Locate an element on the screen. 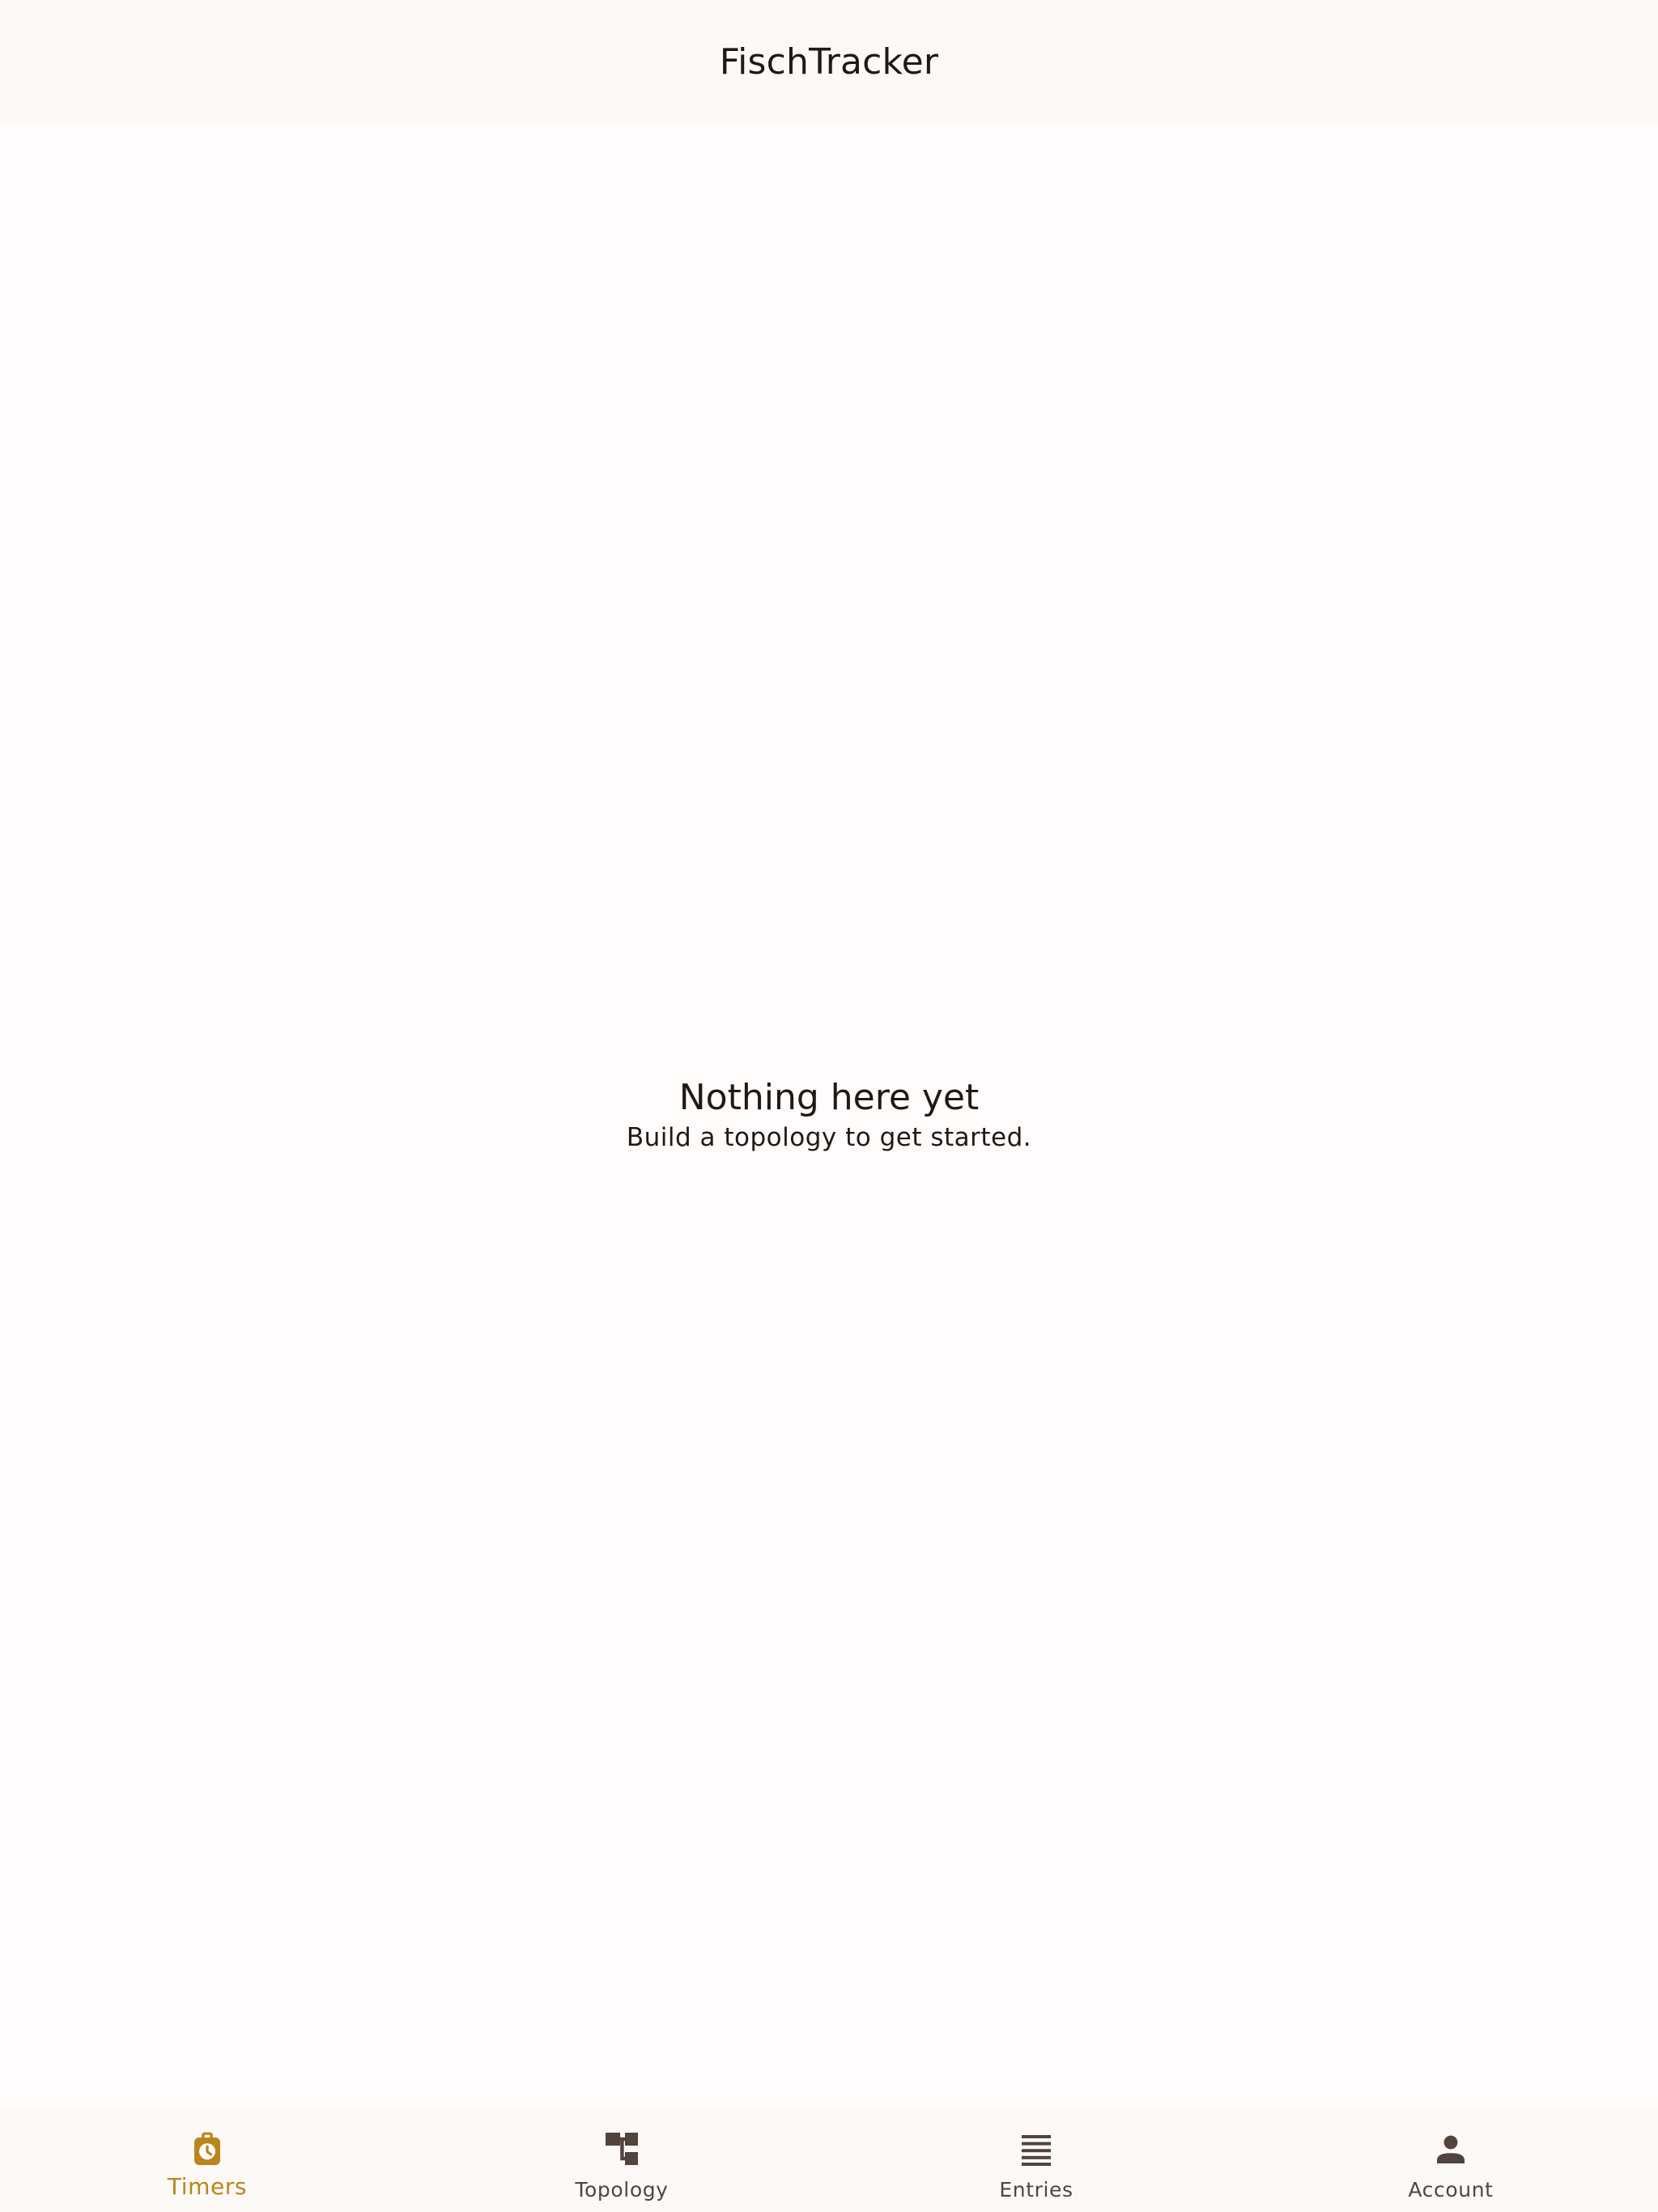 This screenshot has height=2212, width=1658. nav-label-account: Account is located at coordinates (1451, 2189).